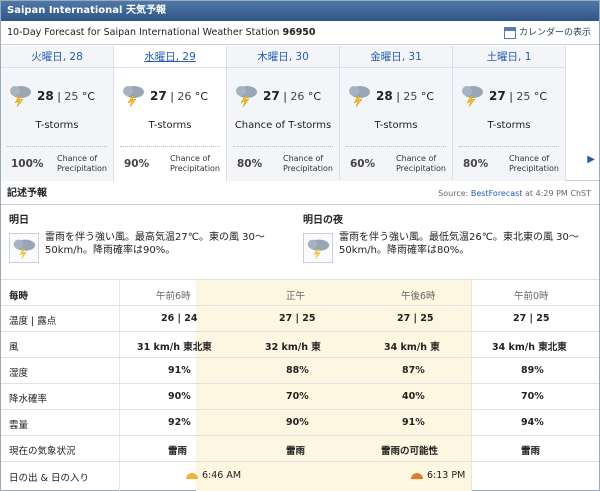 The width and height of the screenshot is (600, 491). I want to click on source-prefix: Source:, so click(453, 193).